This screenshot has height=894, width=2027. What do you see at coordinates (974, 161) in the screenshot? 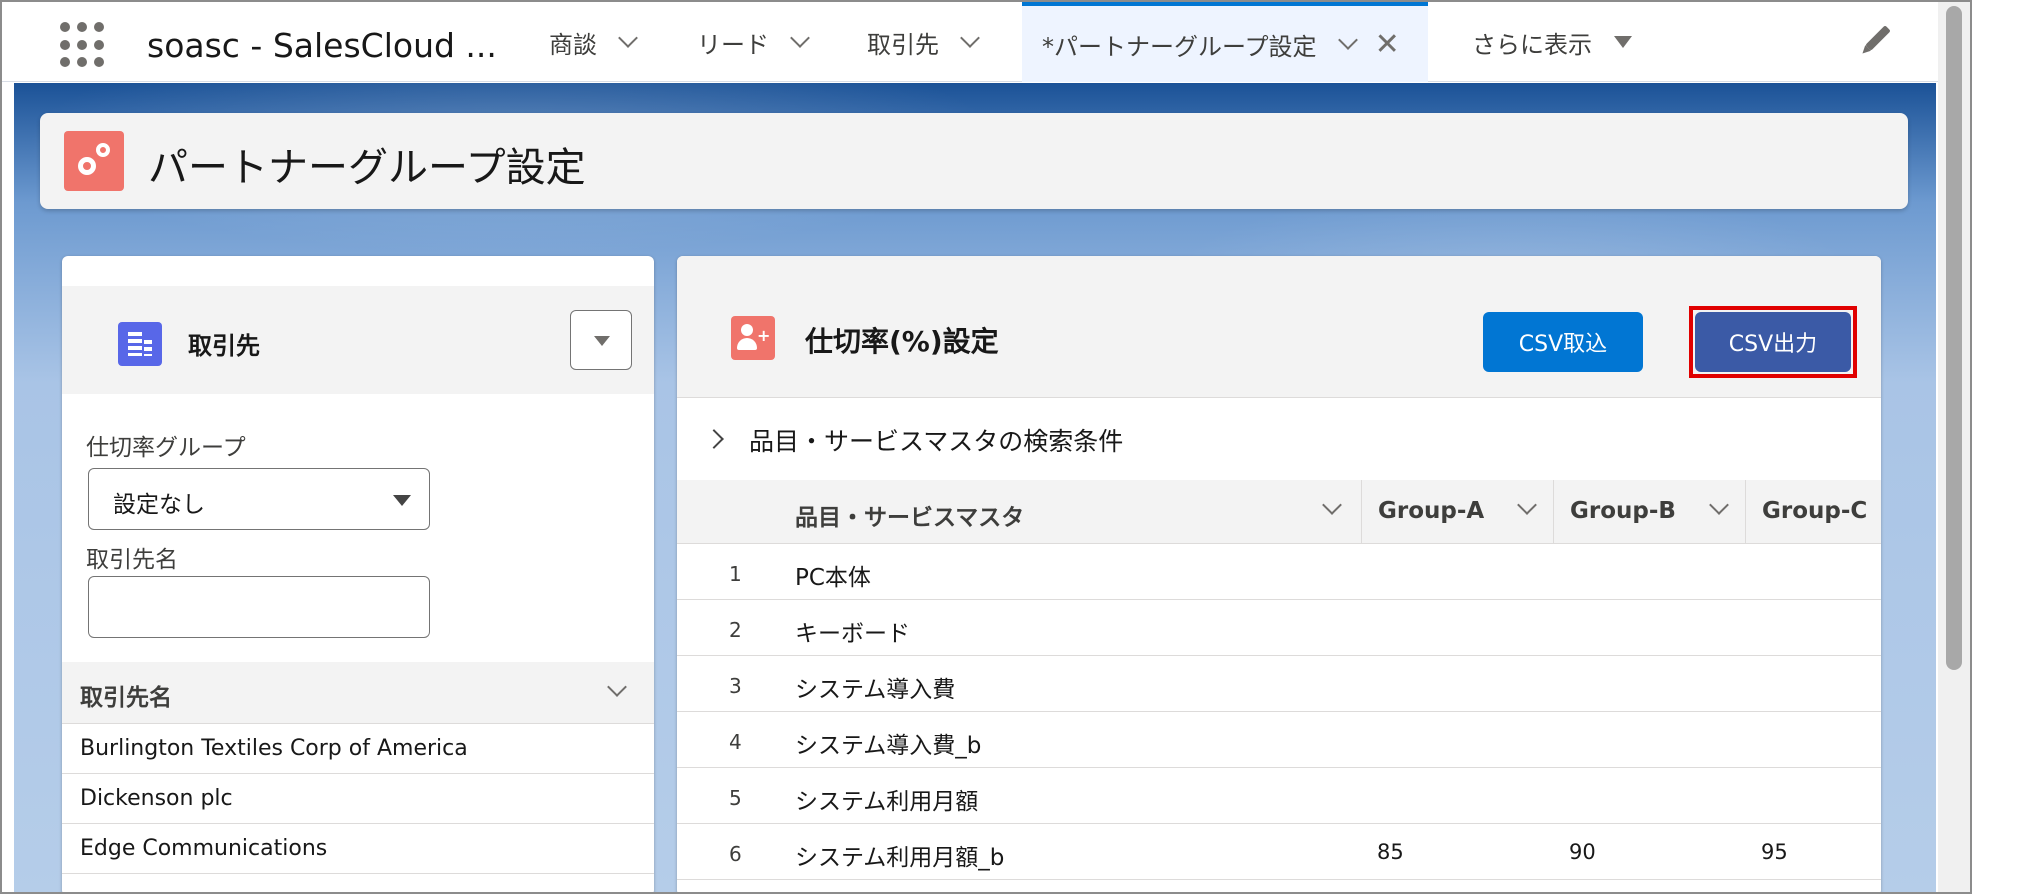
I see `page-header: パートナーグループ設定` at bounding box center [974, 161].